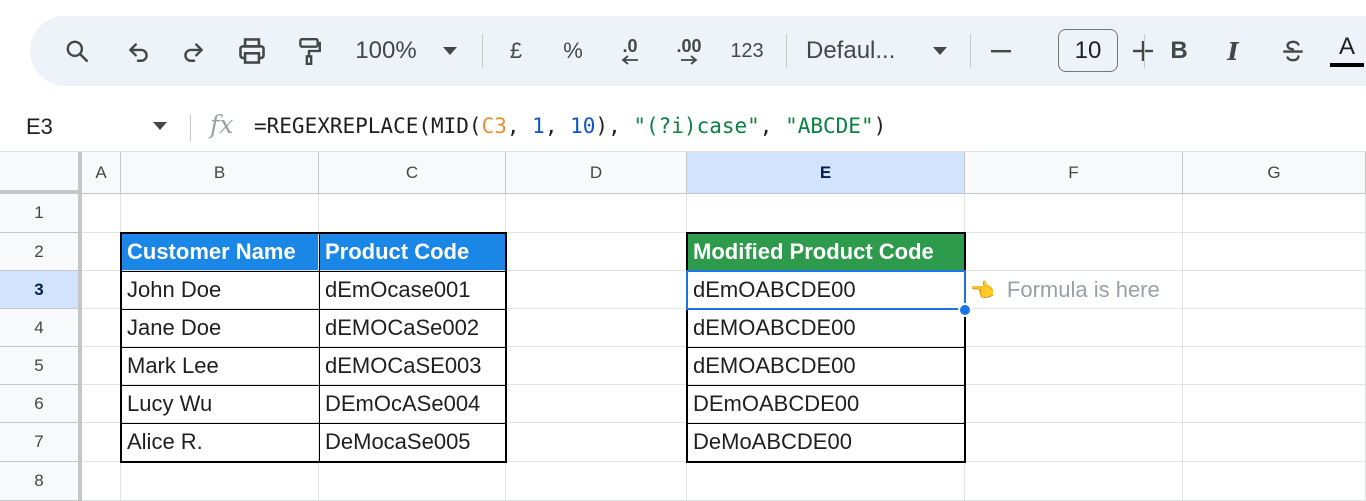 This screenshot has height=501, width=1366. I want to click on cell-product-code: dEMOCaSE003, so click(412, 366).